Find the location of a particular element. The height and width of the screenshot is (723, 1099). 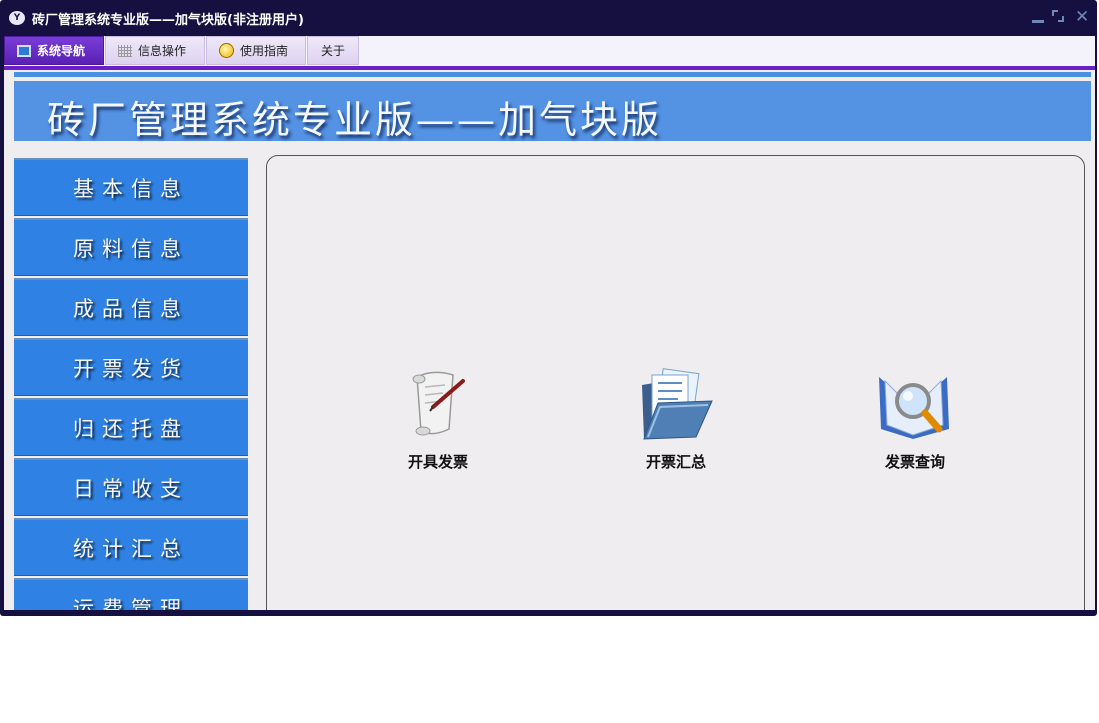

invoice-query-button: 发票查询 is located at coordinates (915, 419).